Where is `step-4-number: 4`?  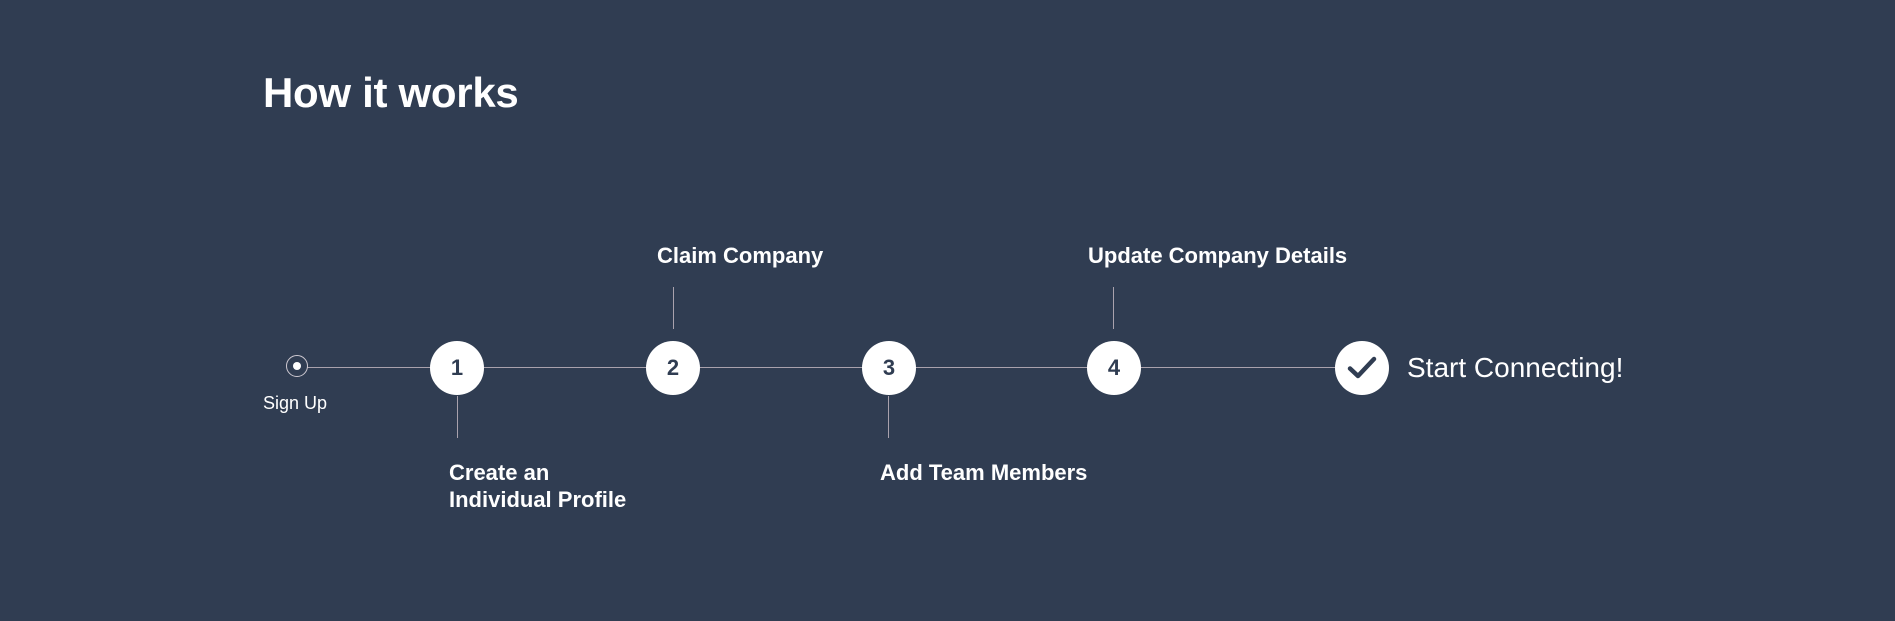 step-4-number: 4 is located at coordinates (1114, 367).